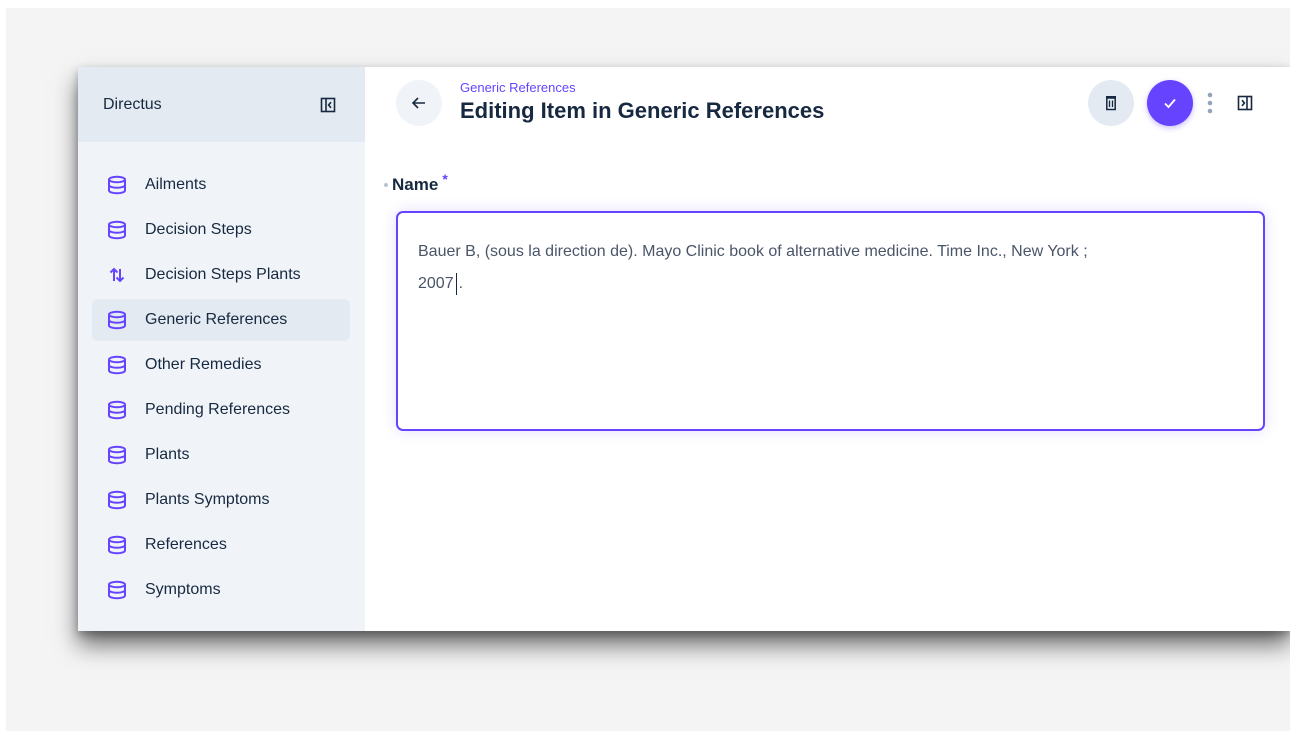 The image size is (1290, 731). Describe the element at coordinates (221, 104) in the screenshot. I see `sidebar-header: Directus` at that location.